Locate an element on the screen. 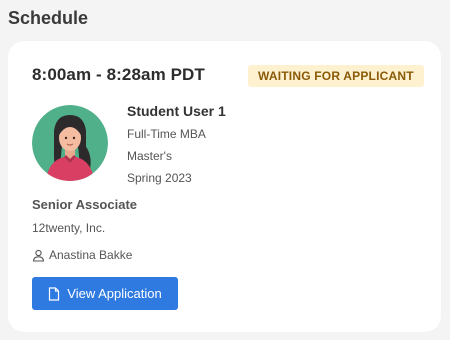 This screenshot has width=450, height=340. status-badge: WAITING FOR APPLICANT is located at coordinates (336, 76).